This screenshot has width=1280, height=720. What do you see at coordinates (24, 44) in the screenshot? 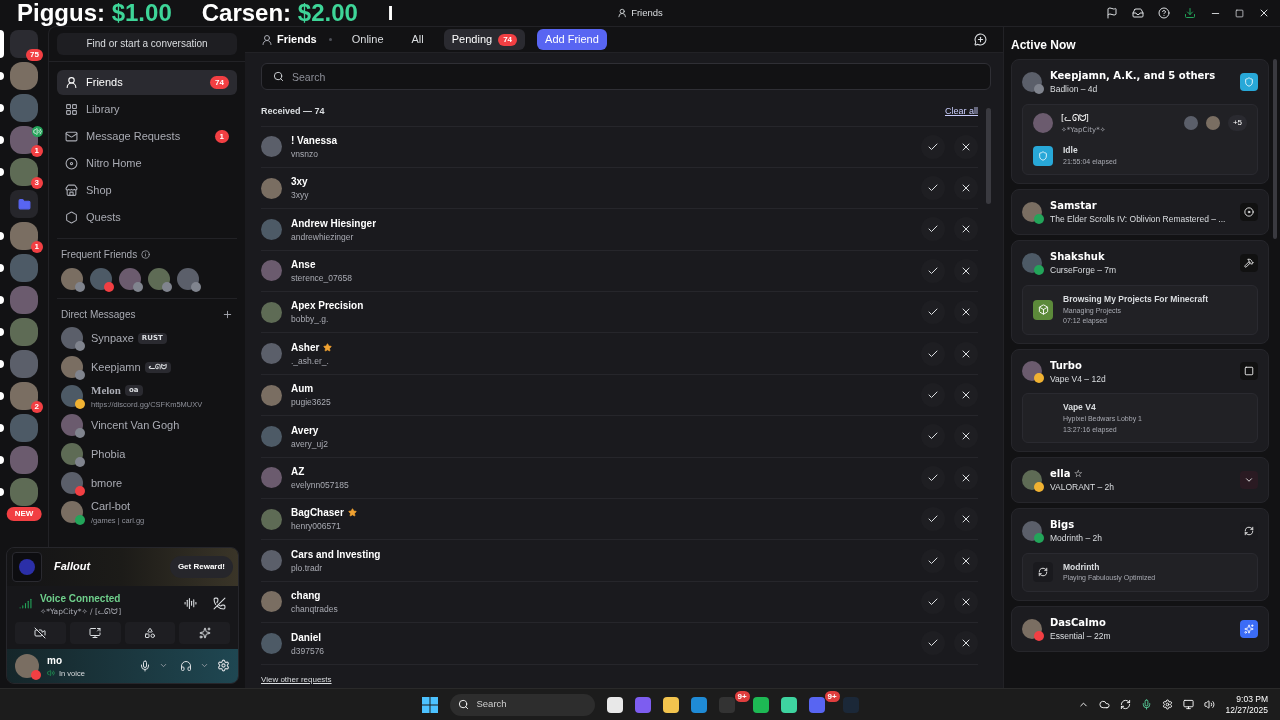
I see `home-button` at bounding box center [24, 44].